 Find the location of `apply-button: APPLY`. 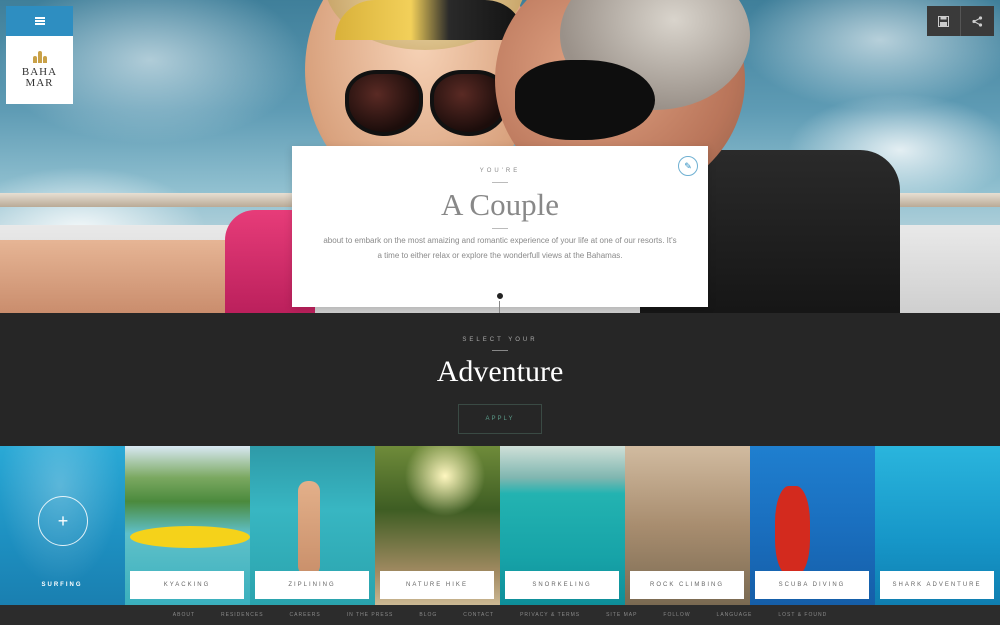

apply-button: APPLY is located at coordinates (500, 419).